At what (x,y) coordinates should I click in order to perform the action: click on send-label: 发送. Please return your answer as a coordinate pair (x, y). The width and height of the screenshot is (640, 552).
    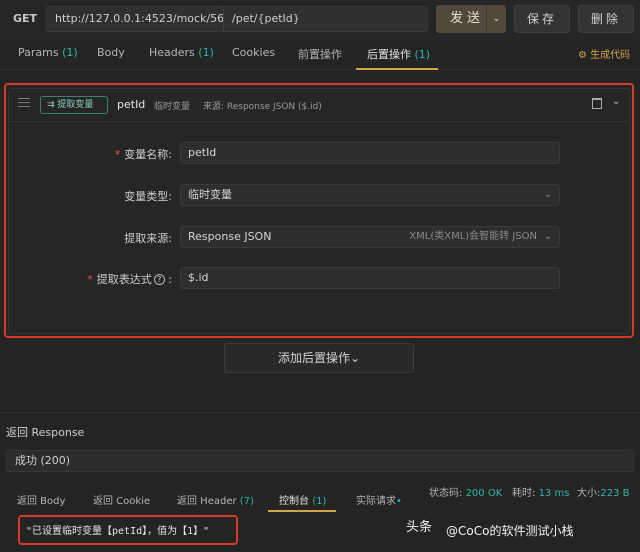
    Looking at the image, I should click on (467, 18).